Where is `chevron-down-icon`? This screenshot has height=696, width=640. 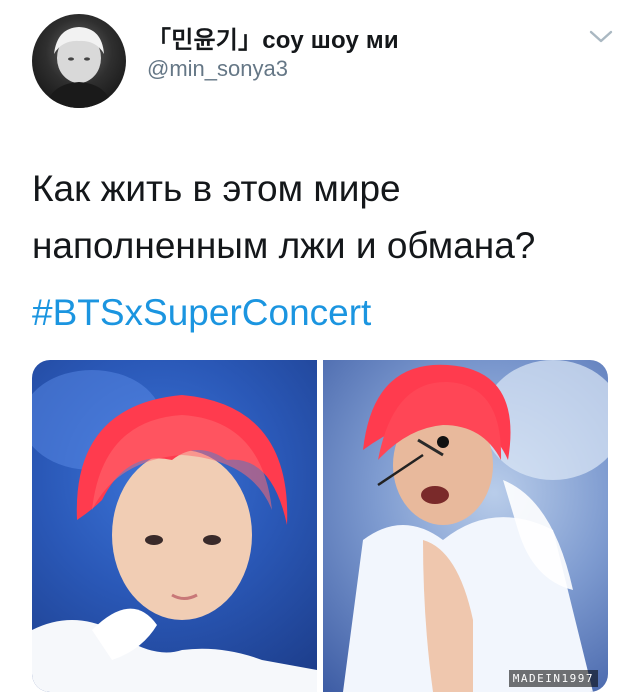
chevron-down-icon is located at coordinates (601, 37).